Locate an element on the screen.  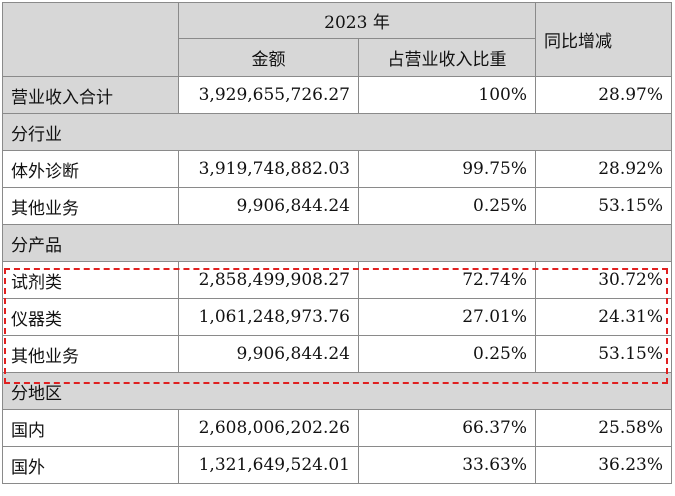
row-amount: 3,919,748,882.03 is located at coordinates (268, 169).